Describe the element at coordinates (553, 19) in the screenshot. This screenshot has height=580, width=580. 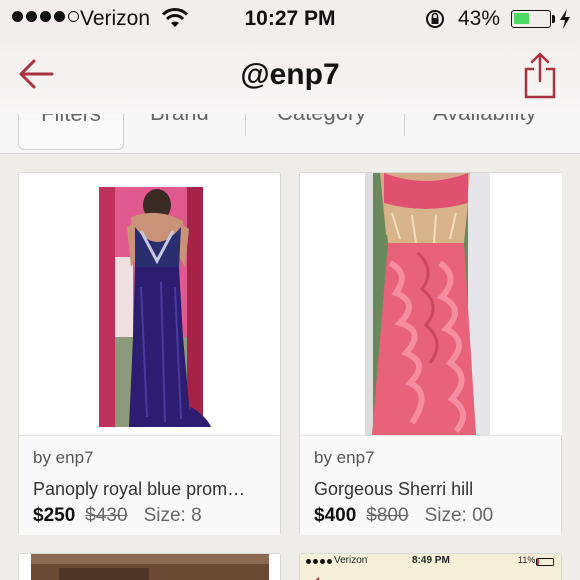
I see `battery-tip` at that location.